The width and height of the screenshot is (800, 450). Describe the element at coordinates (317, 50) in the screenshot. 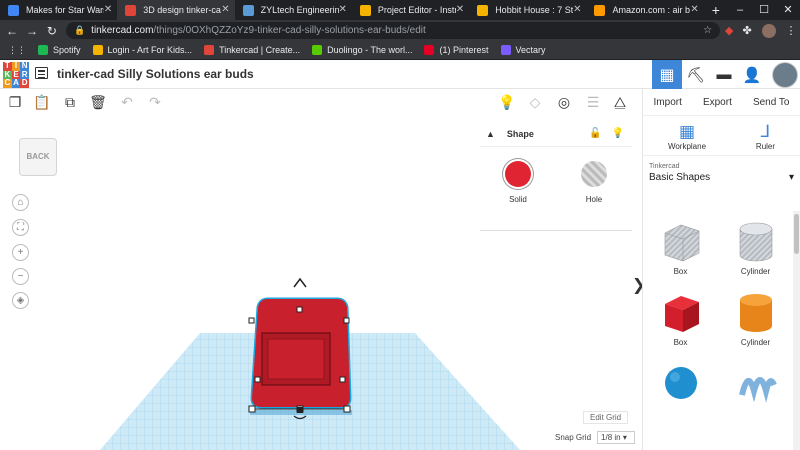

I see `bookmark-favicon-icon` at that location.